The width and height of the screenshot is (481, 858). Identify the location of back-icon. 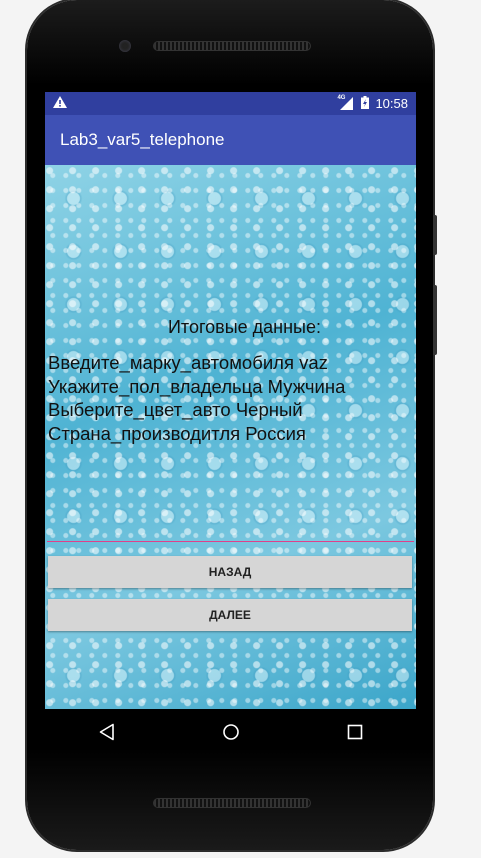
(107, 732).